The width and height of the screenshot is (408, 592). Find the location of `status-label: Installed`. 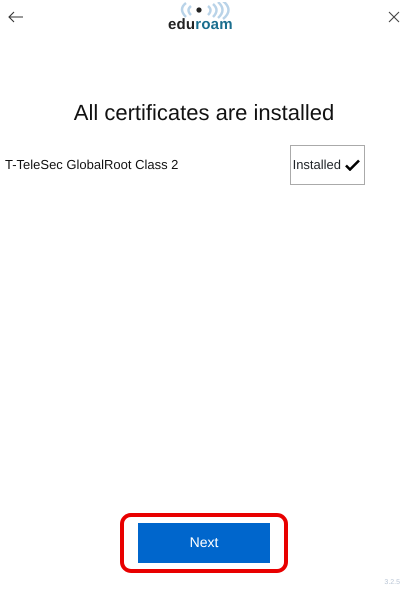

status-label: Installed is located at coordinates (316, 165).